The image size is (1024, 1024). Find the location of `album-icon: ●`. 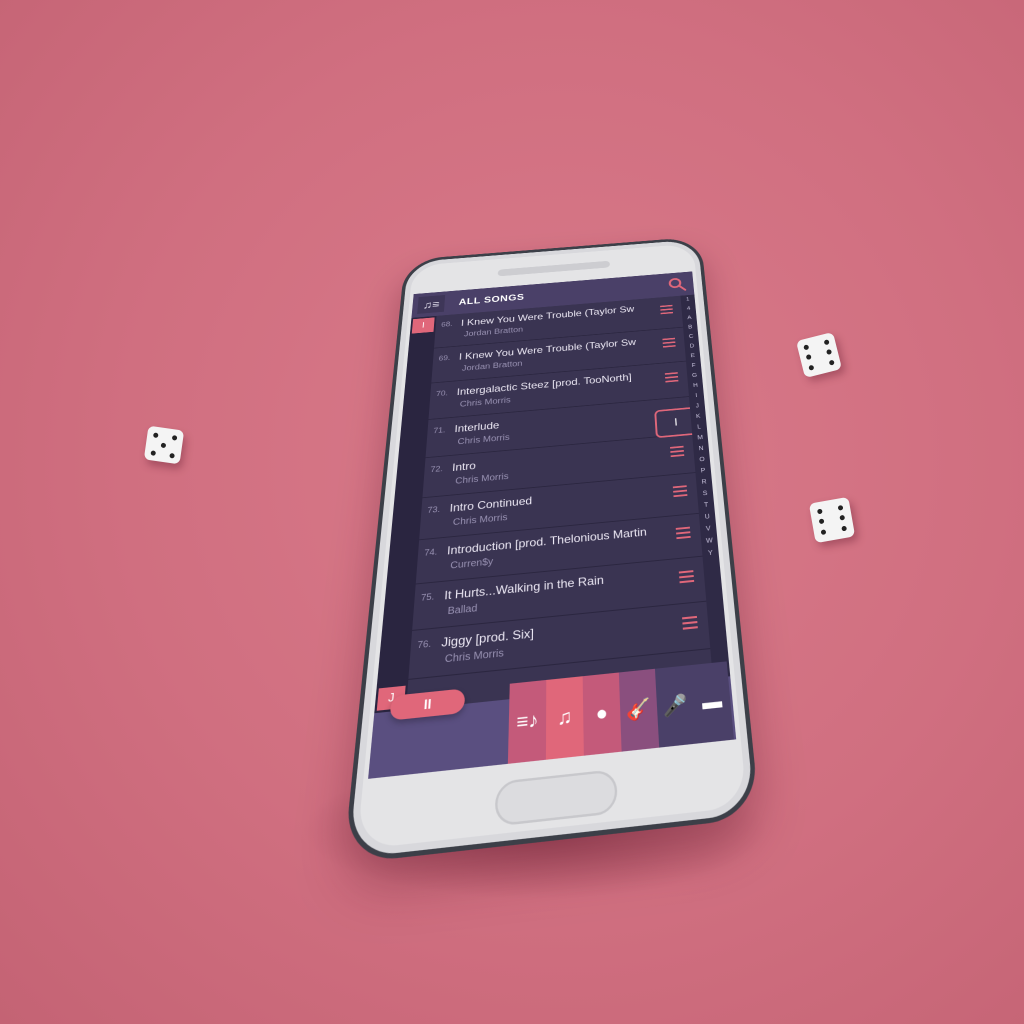

album-icon: ● is located at coordinates (602, 714).